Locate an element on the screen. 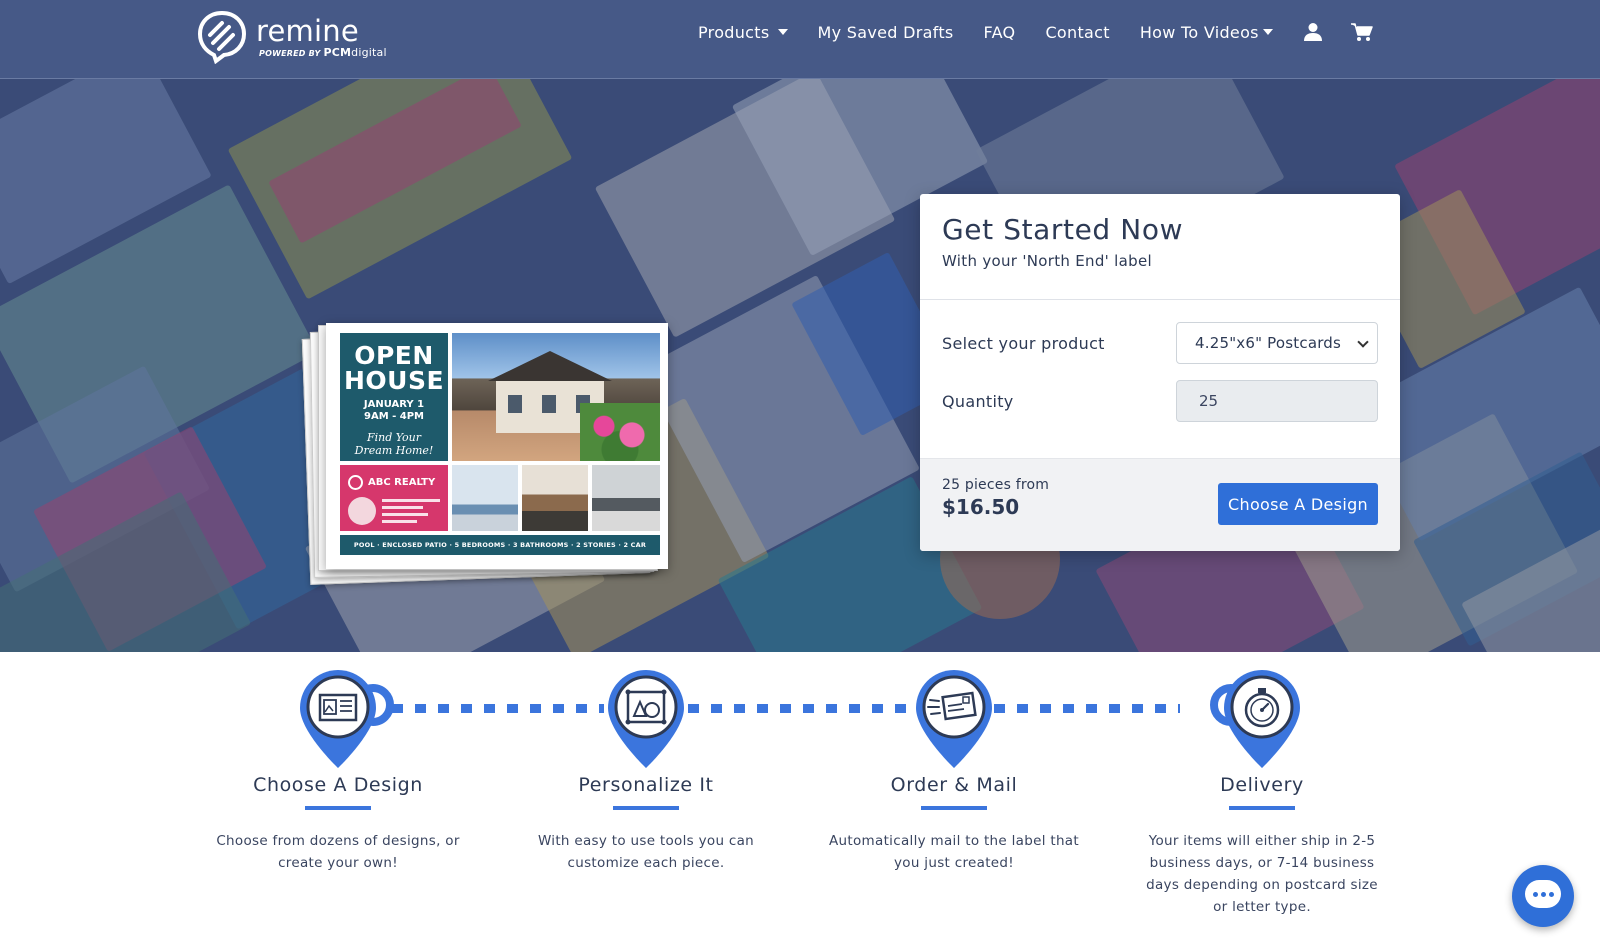  step-title: Order & Mail is located at coordinates (954, 785).